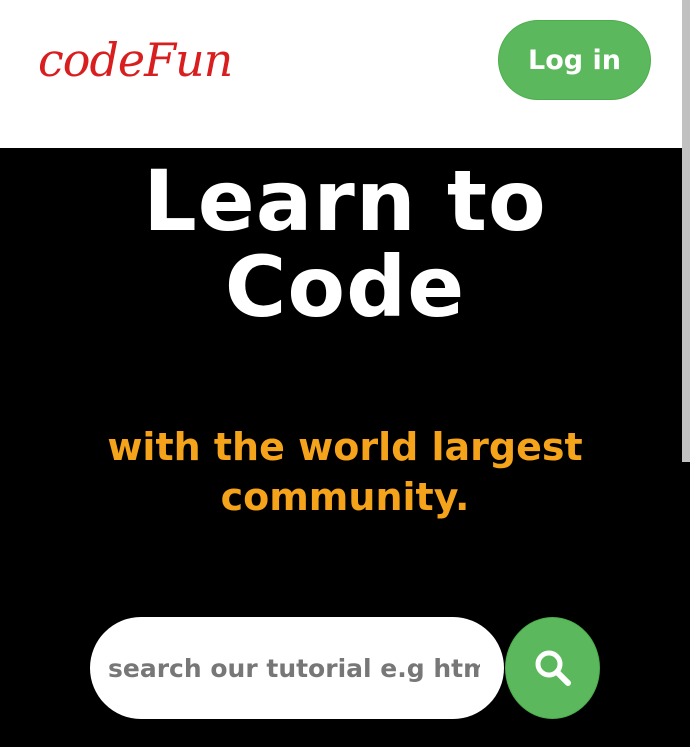 The height and width of the screenshot is (747, 690). Describe the element at coordinates (345, 497) in the screenshot. I see `hero-subtitle-line-2: community.` at that location.